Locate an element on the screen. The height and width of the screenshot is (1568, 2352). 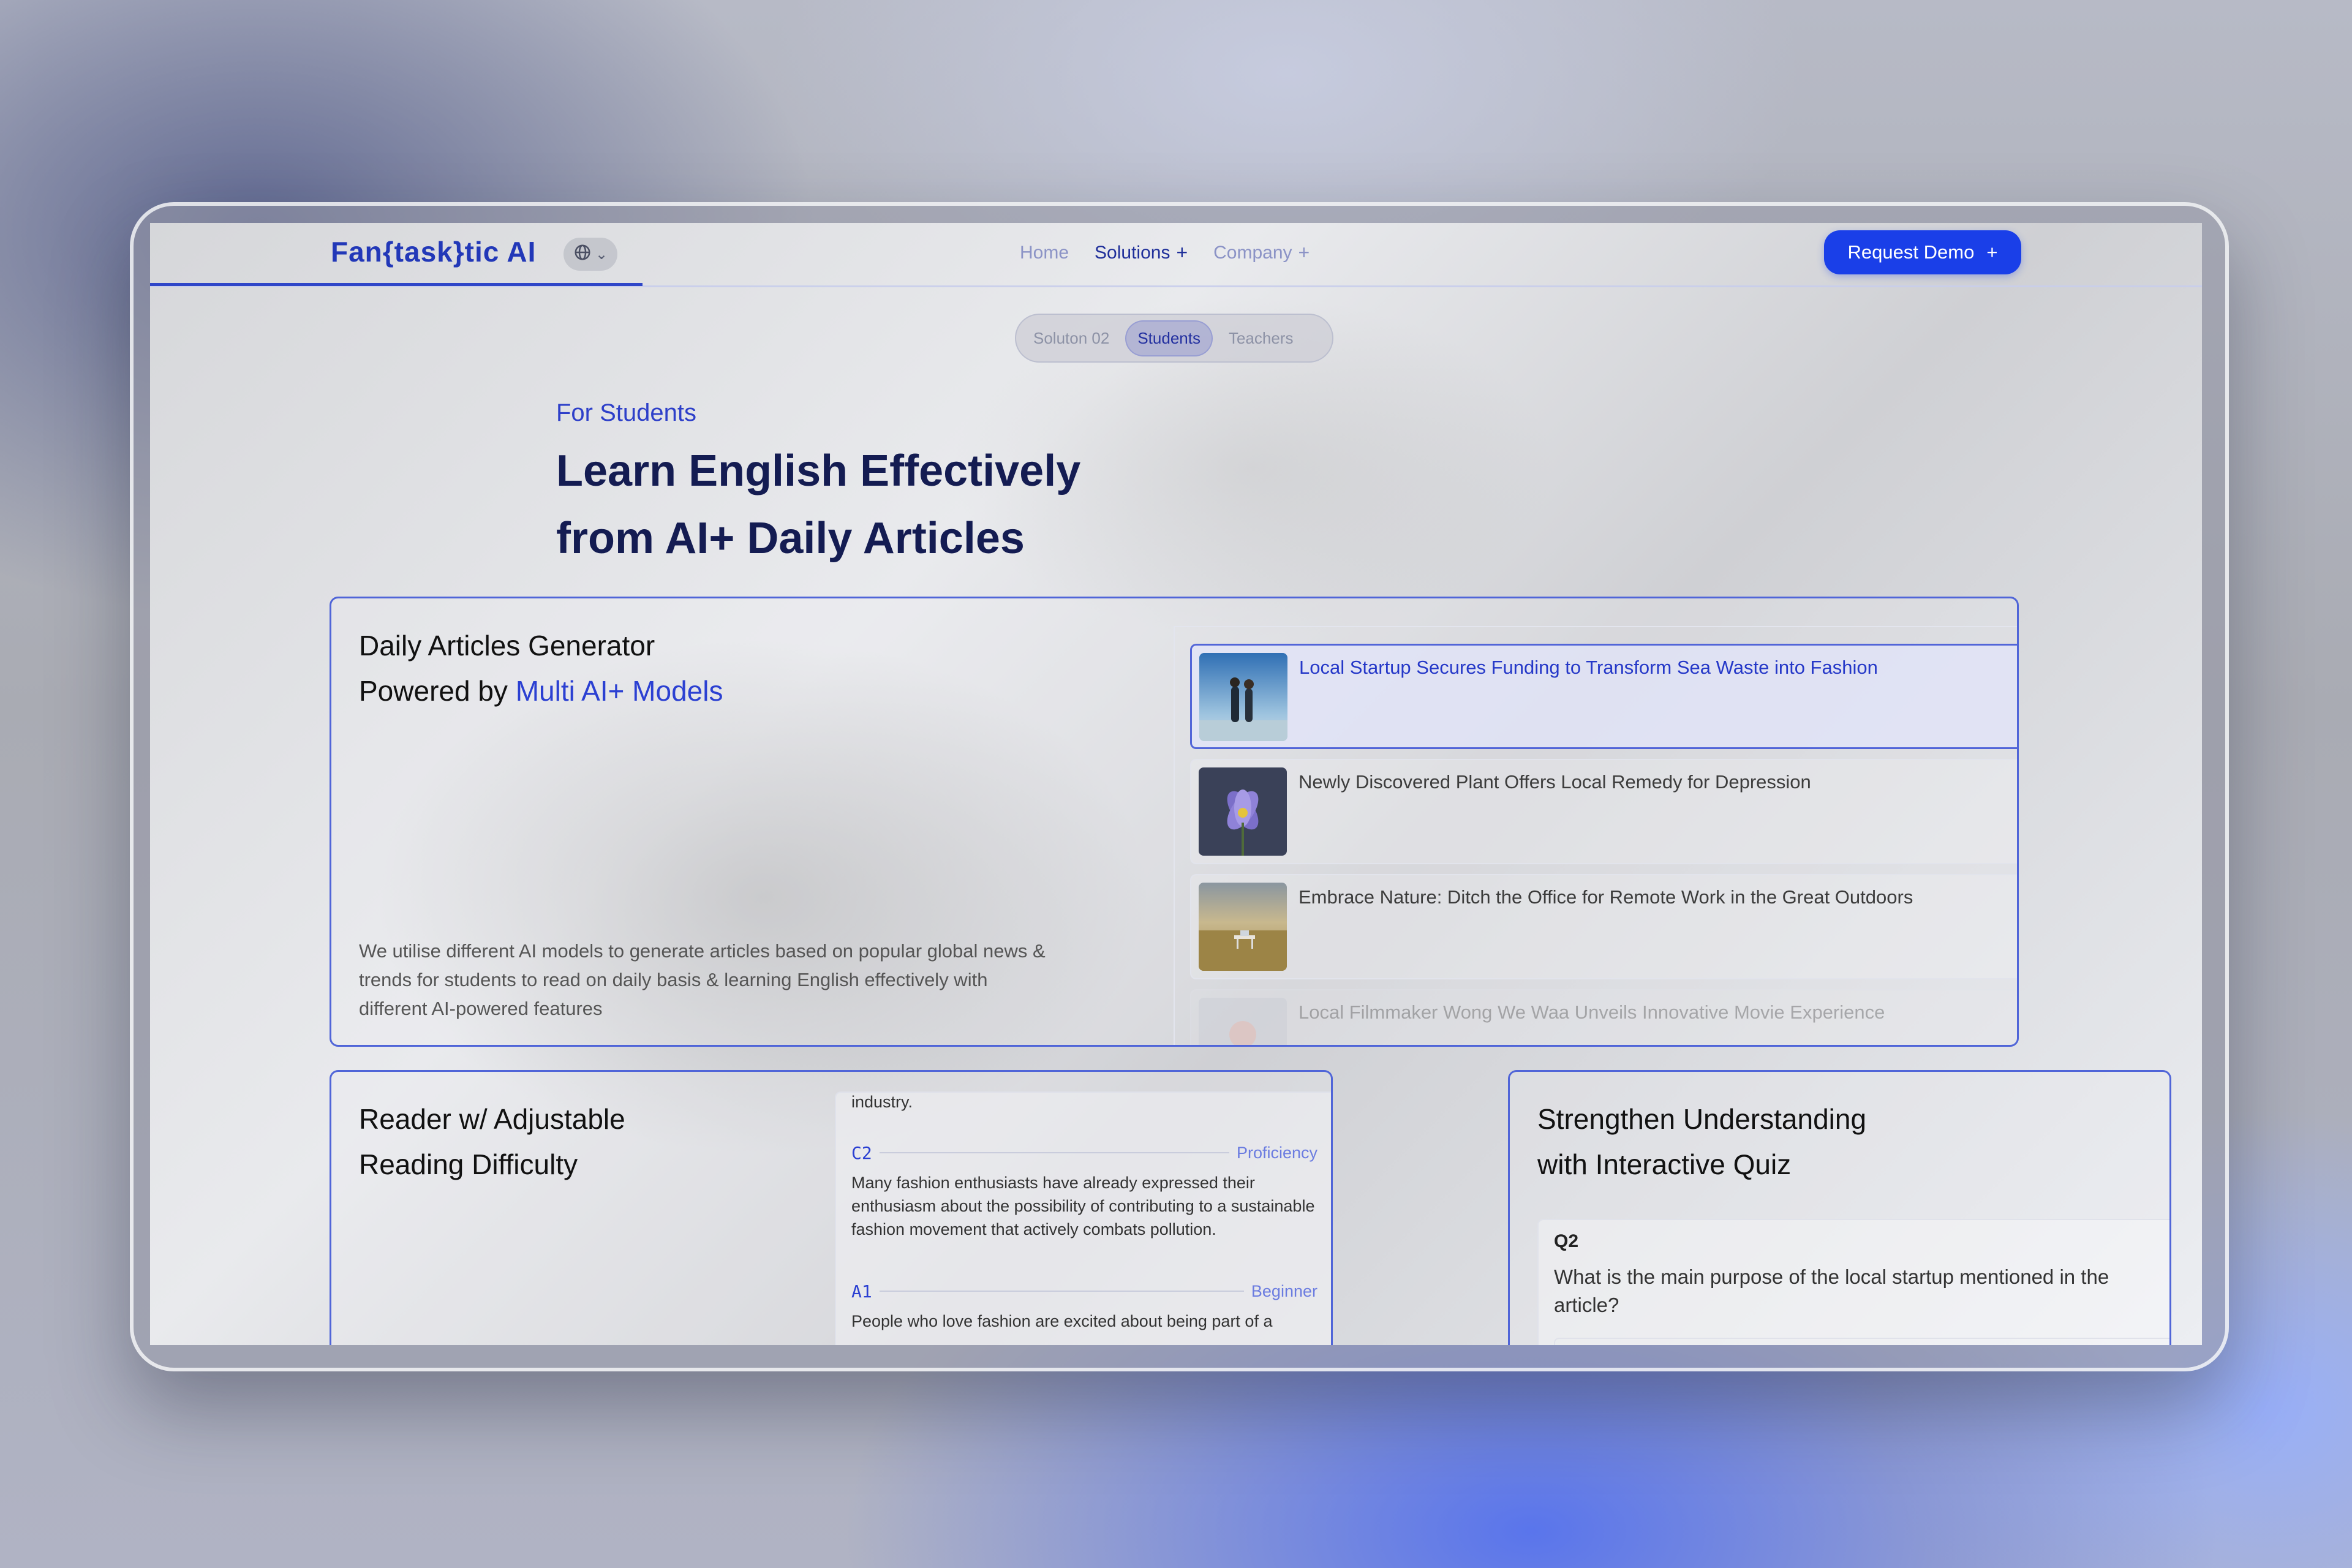
nav-link-solutions: Solutions + is located at coordinates (1142, 253).